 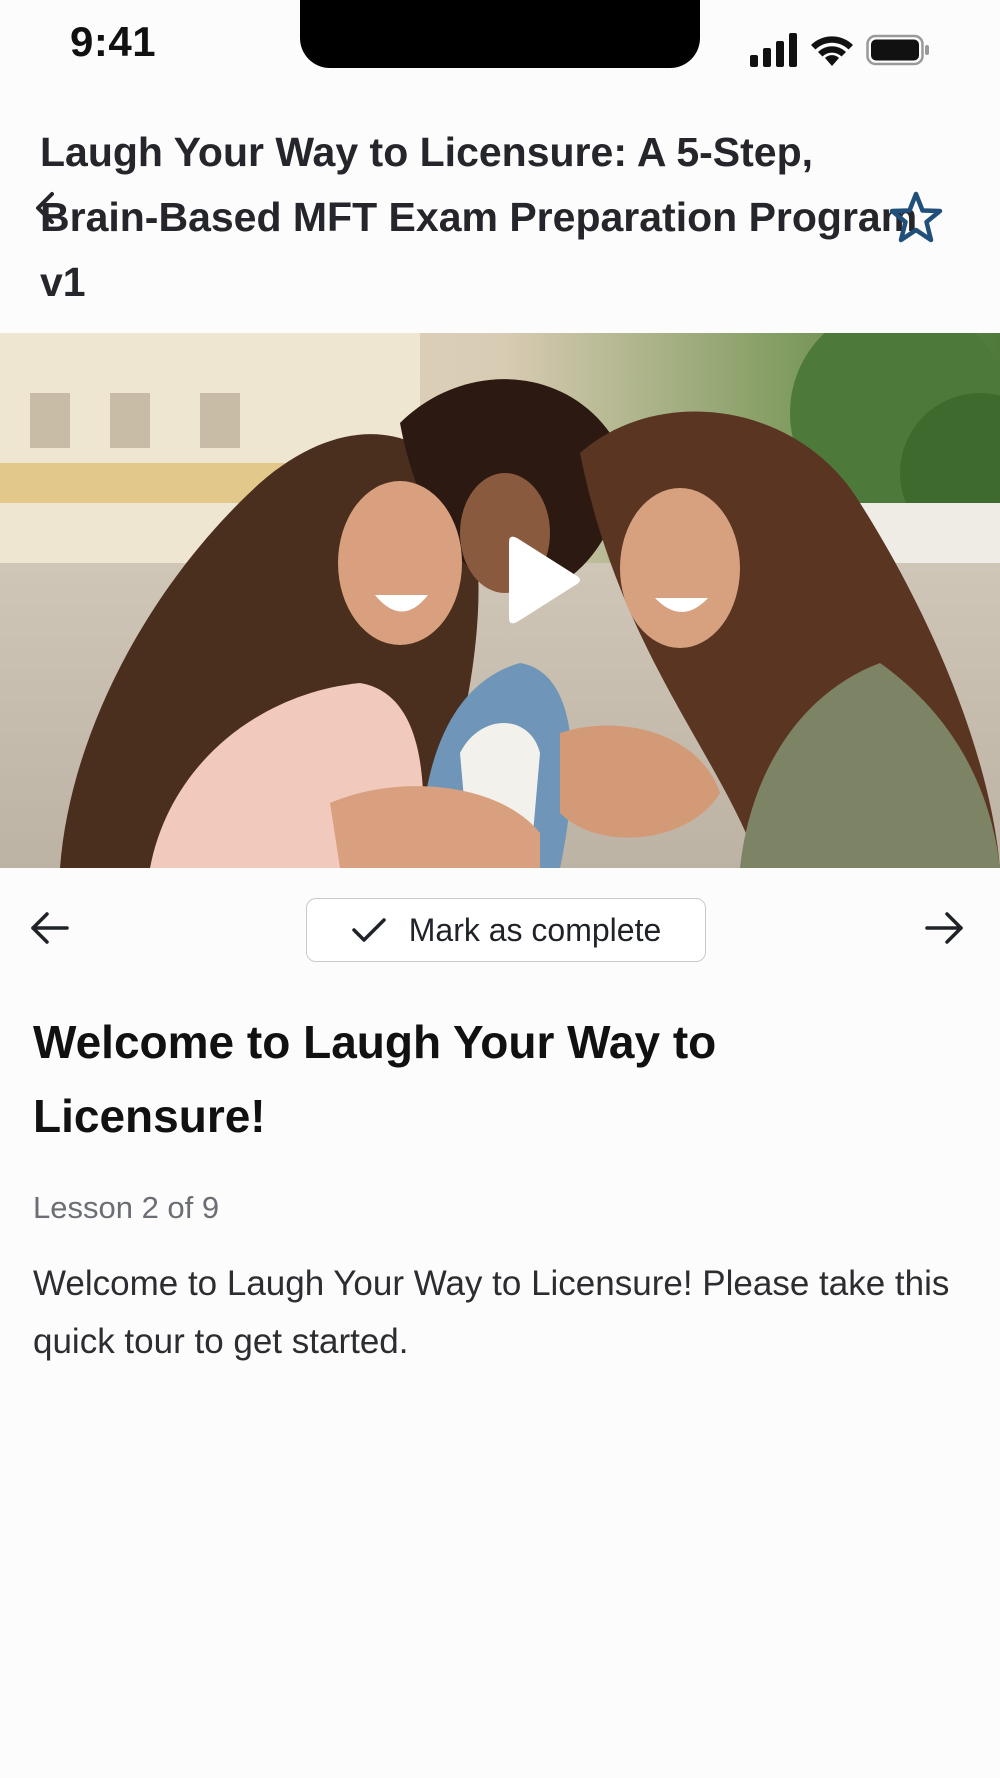 What do you see at coordinates (113, 41) in the screenshot?
I see `status-time: 9:41` at bounding box center [113, 41].